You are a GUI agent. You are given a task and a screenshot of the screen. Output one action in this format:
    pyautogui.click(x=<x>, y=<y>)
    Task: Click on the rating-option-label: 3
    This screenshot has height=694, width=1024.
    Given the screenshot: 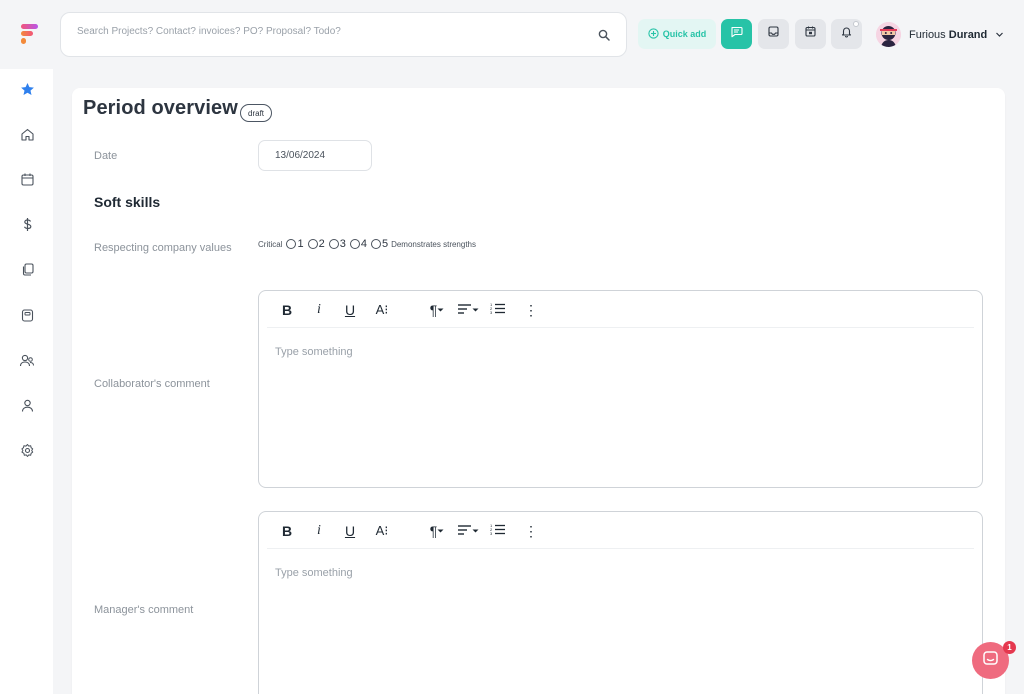 What is the action you would take?
    pyautogui.click(x=342, y=244)
    